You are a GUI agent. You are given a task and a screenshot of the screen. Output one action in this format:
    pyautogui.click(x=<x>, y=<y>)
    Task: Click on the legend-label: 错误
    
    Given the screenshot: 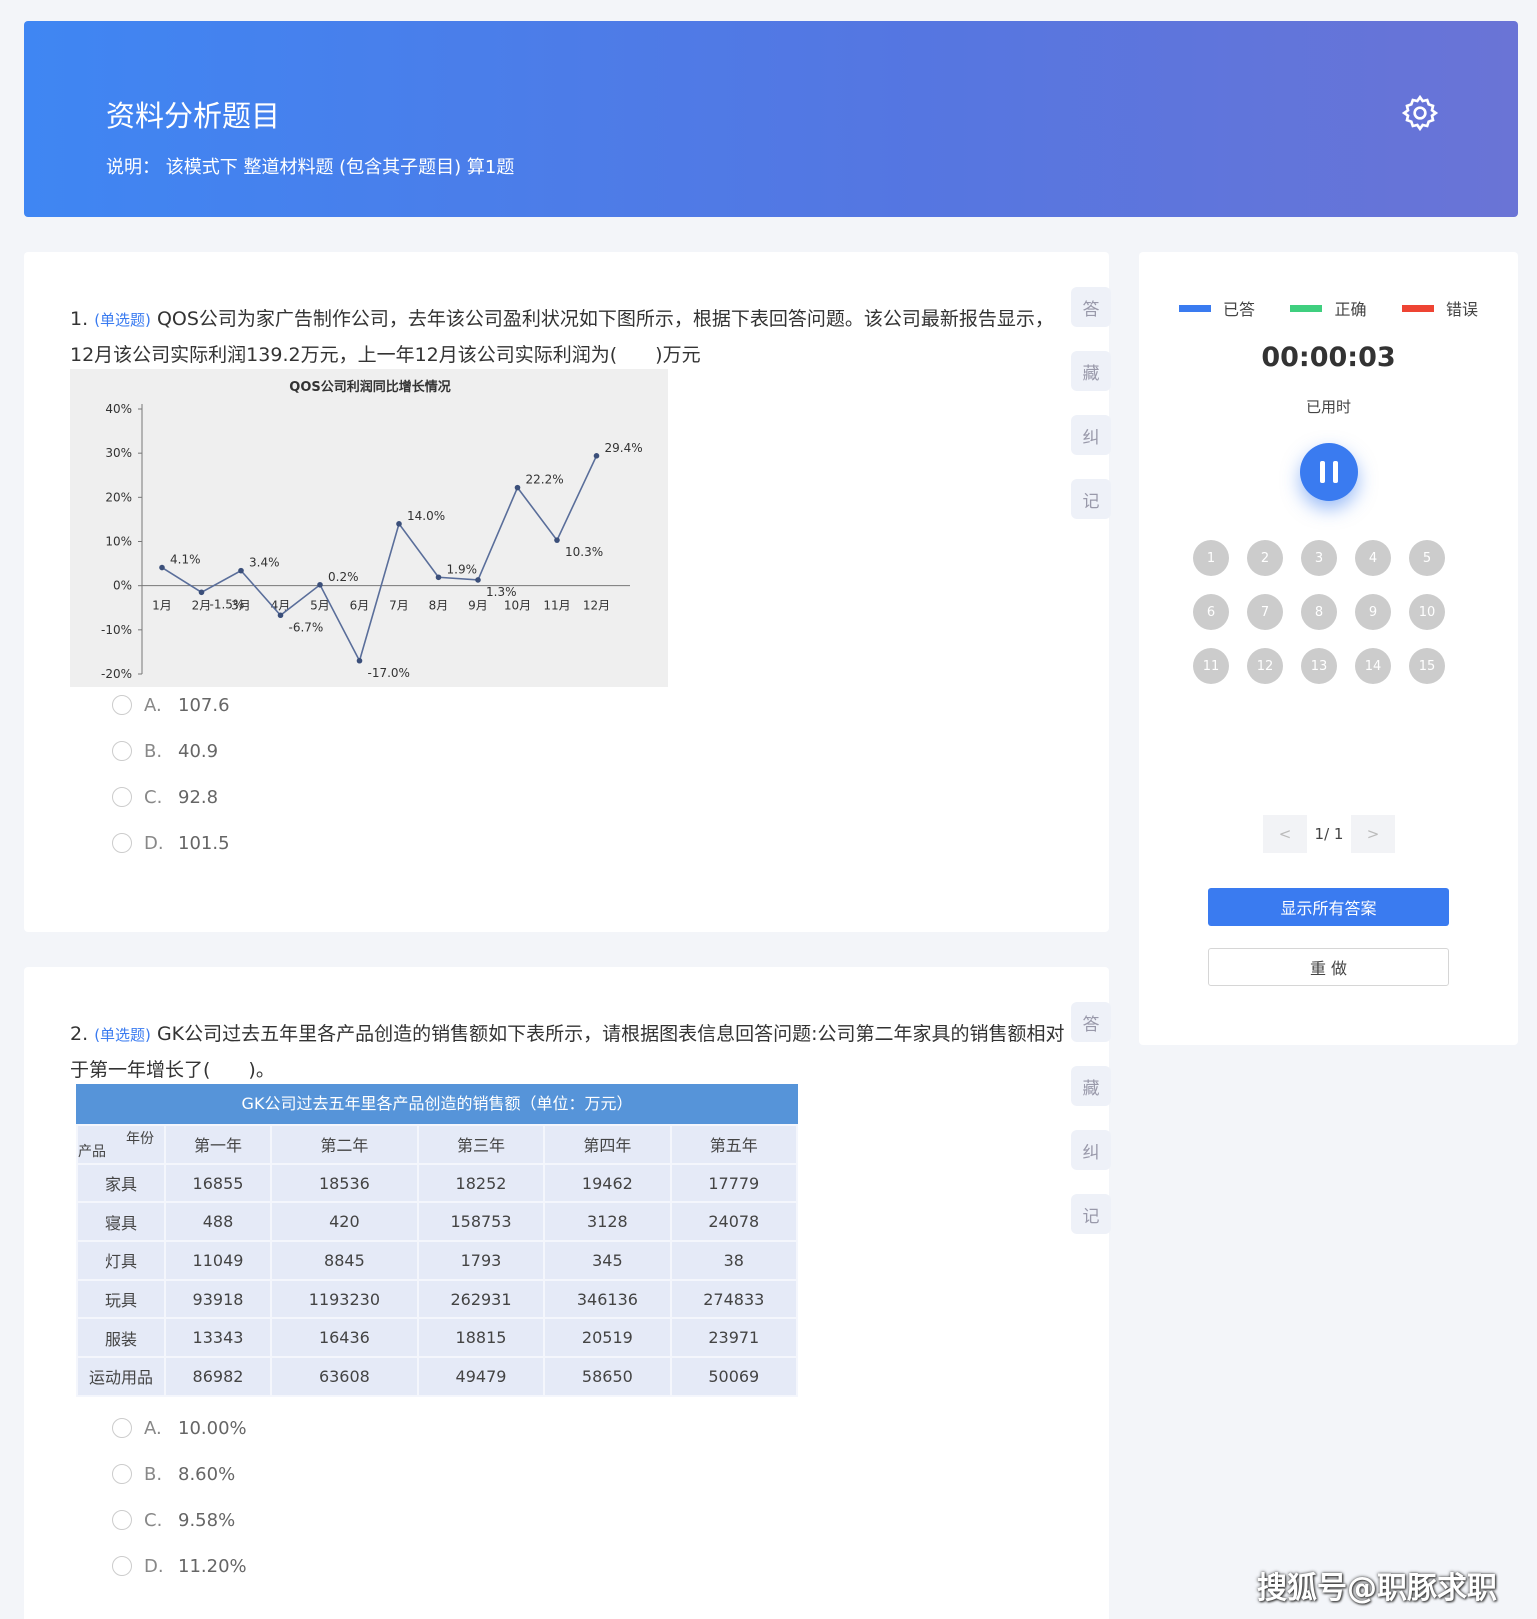 What is the action you would take?
    pyautogui.click(x=1461, y=309)
    